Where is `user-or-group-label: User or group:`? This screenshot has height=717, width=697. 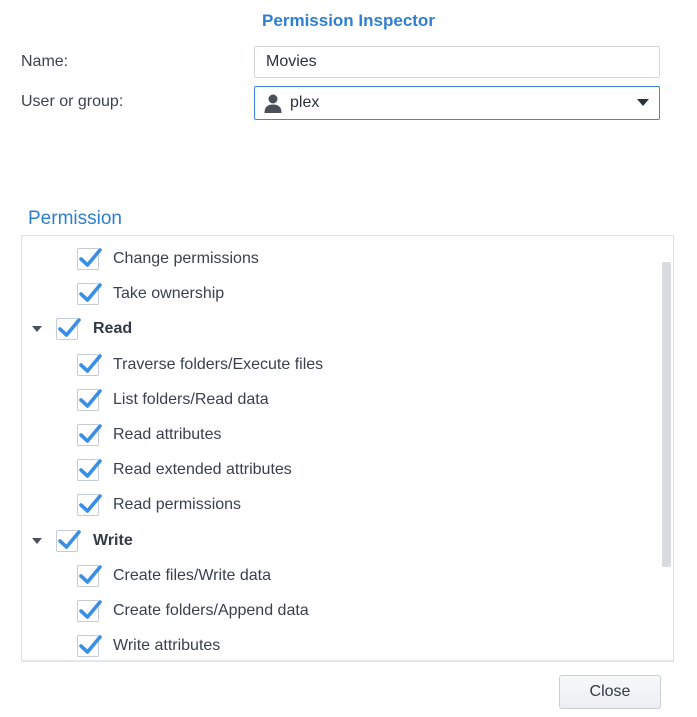 user-or-group-label: User or group: is located at coordinates (72, 101).